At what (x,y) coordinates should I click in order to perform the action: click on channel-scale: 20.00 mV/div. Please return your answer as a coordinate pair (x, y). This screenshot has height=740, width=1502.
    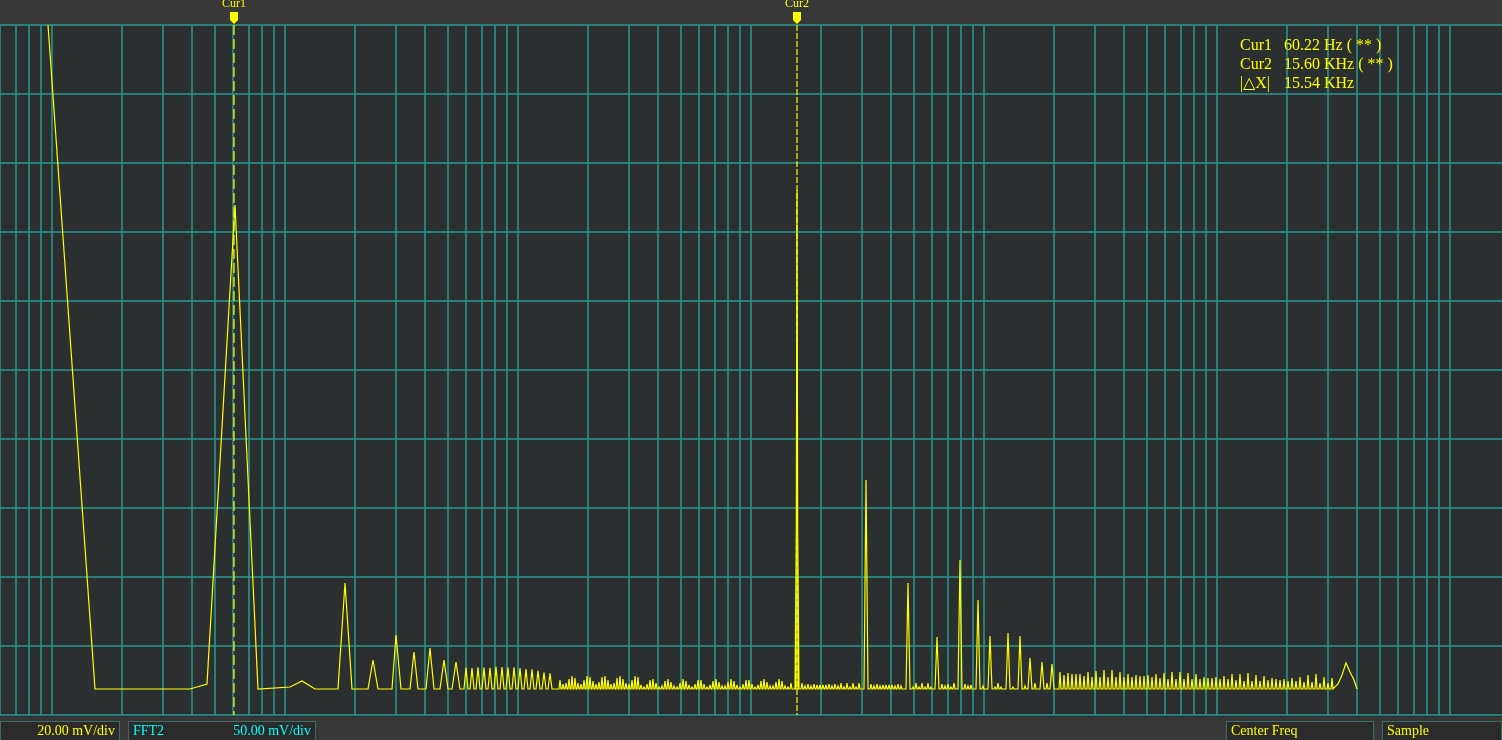
    Looking at the image, I should click on (76, 731).